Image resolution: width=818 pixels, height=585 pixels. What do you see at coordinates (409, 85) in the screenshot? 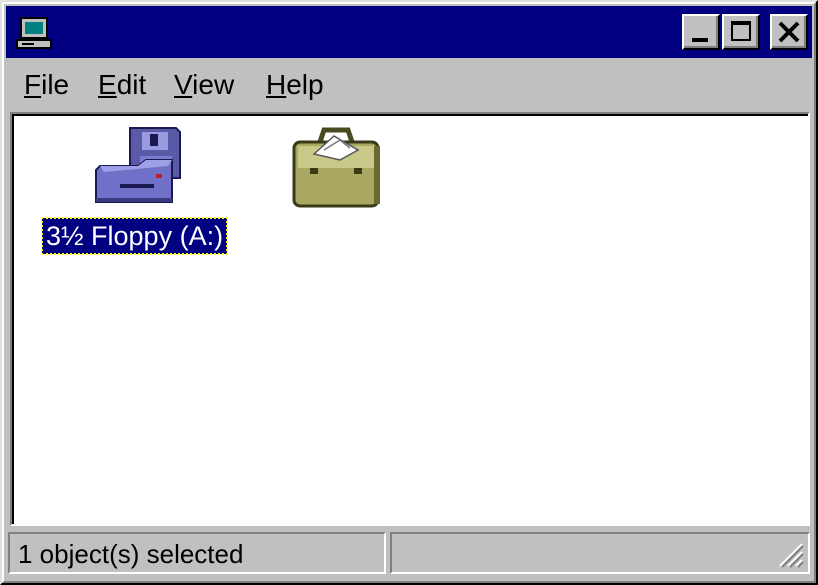
I see `menu-bar: File Edit View Help` at bounding box center [409, 85].